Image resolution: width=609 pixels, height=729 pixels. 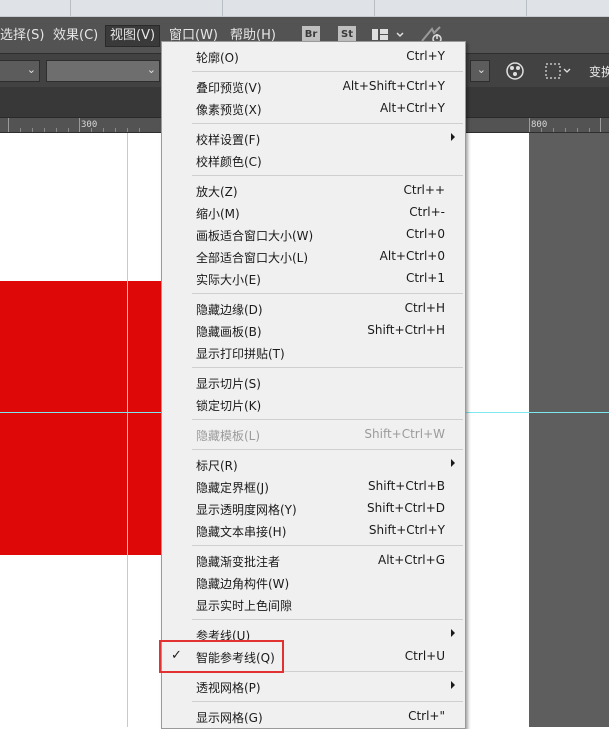 I want to click on menu-item-zoom-out: 缩小(M) Ctrl+-, so click(x=313, y=213).